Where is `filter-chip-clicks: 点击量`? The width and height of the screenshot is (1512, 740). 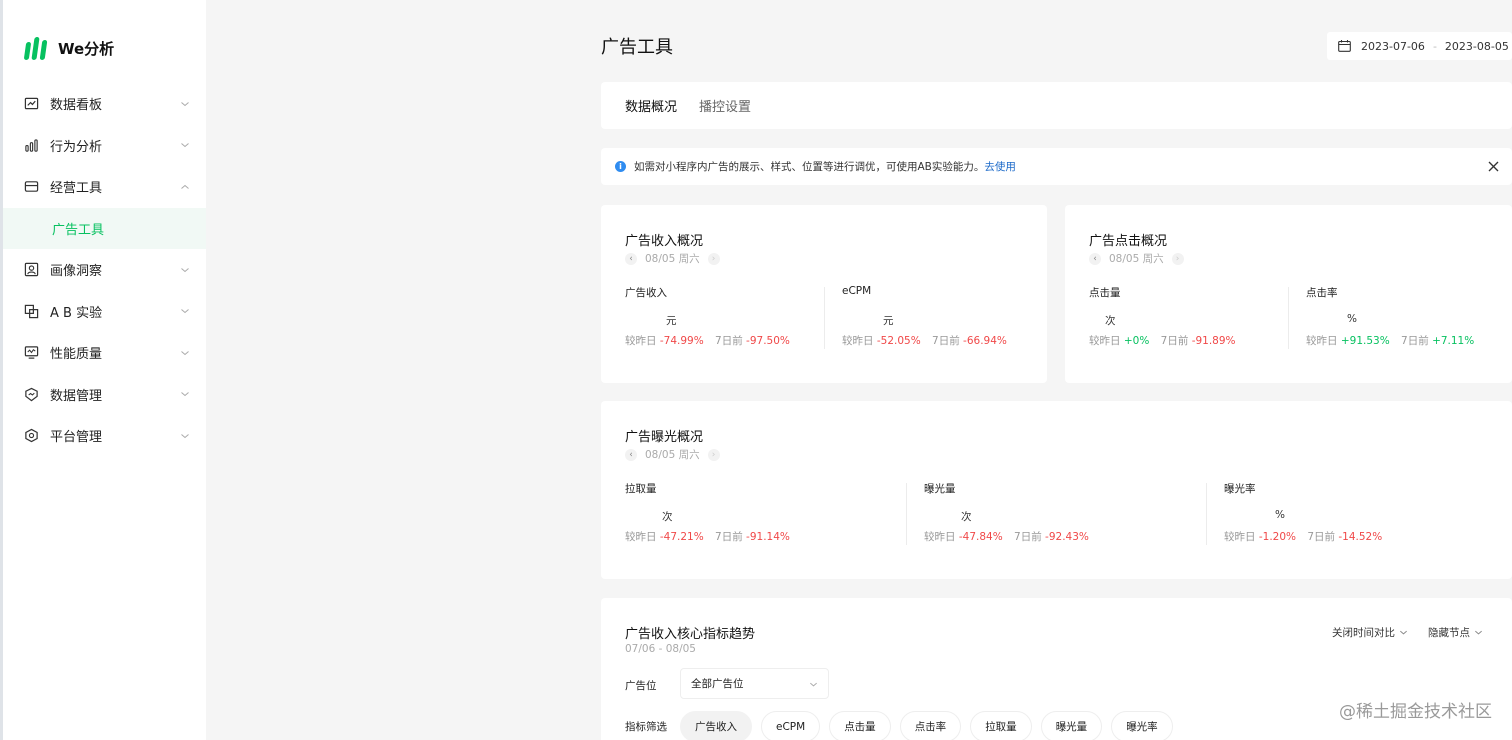 filter-chip-clicks: 点击量 is located at coordinates (860, 725).